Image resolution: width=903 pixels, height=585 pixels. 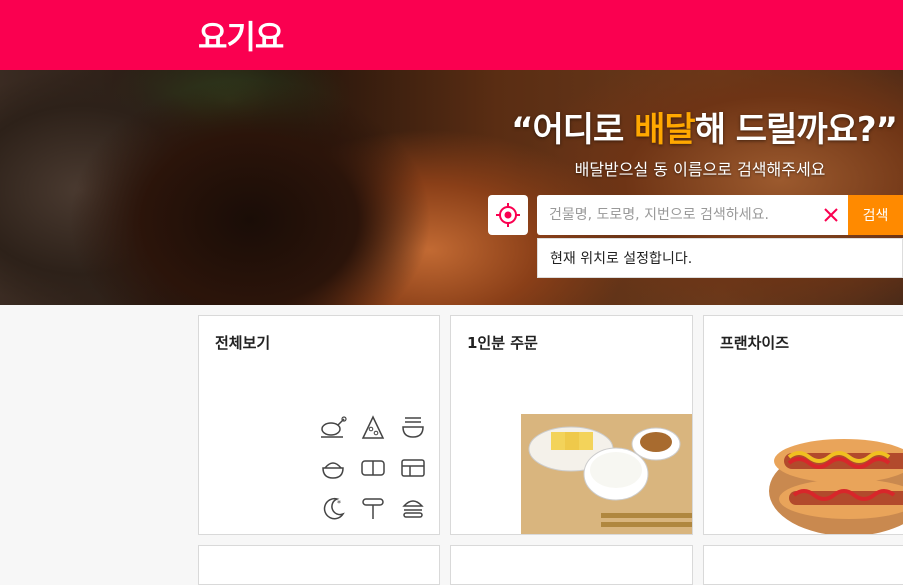 What do you see at coordinates (319, 425) in the screenshot?
I see `category-card-all: 전체보기 *` at bounding box center [319, 425].